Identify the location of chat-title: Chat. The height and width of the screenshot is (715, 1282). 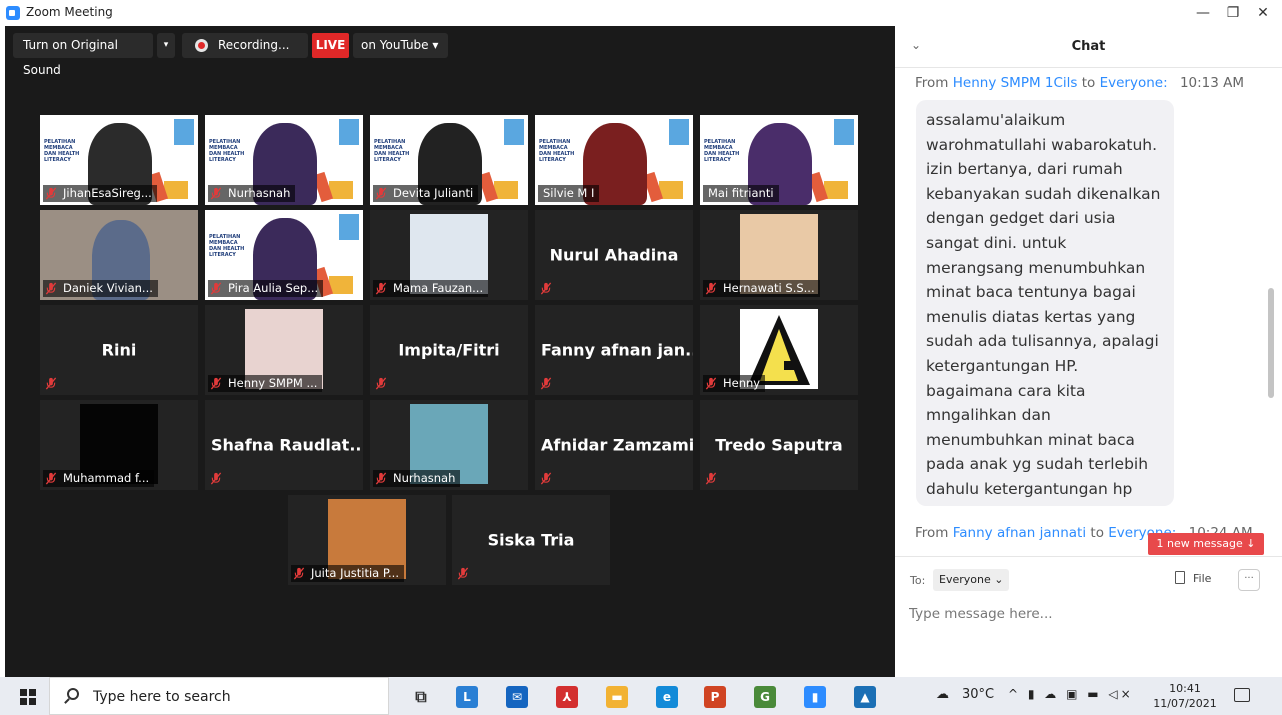
(1088, 46).